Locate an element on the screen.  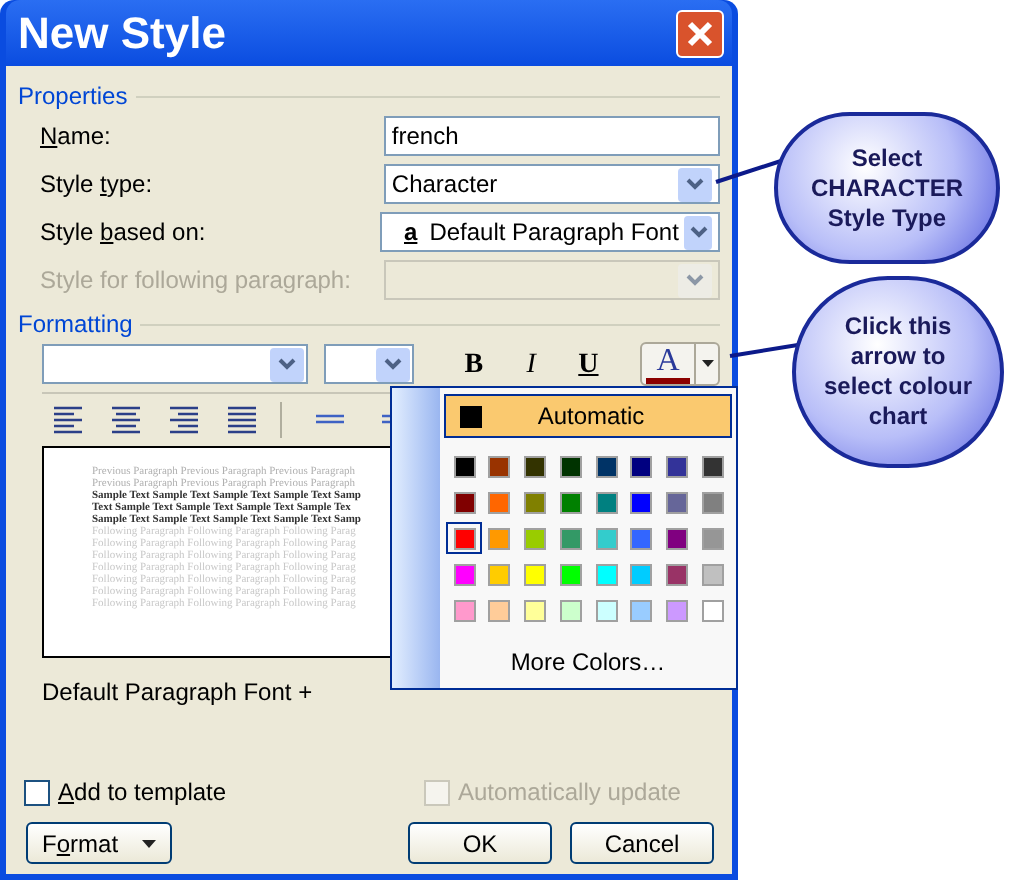
caret-icon is located at coordinates (149, 843).